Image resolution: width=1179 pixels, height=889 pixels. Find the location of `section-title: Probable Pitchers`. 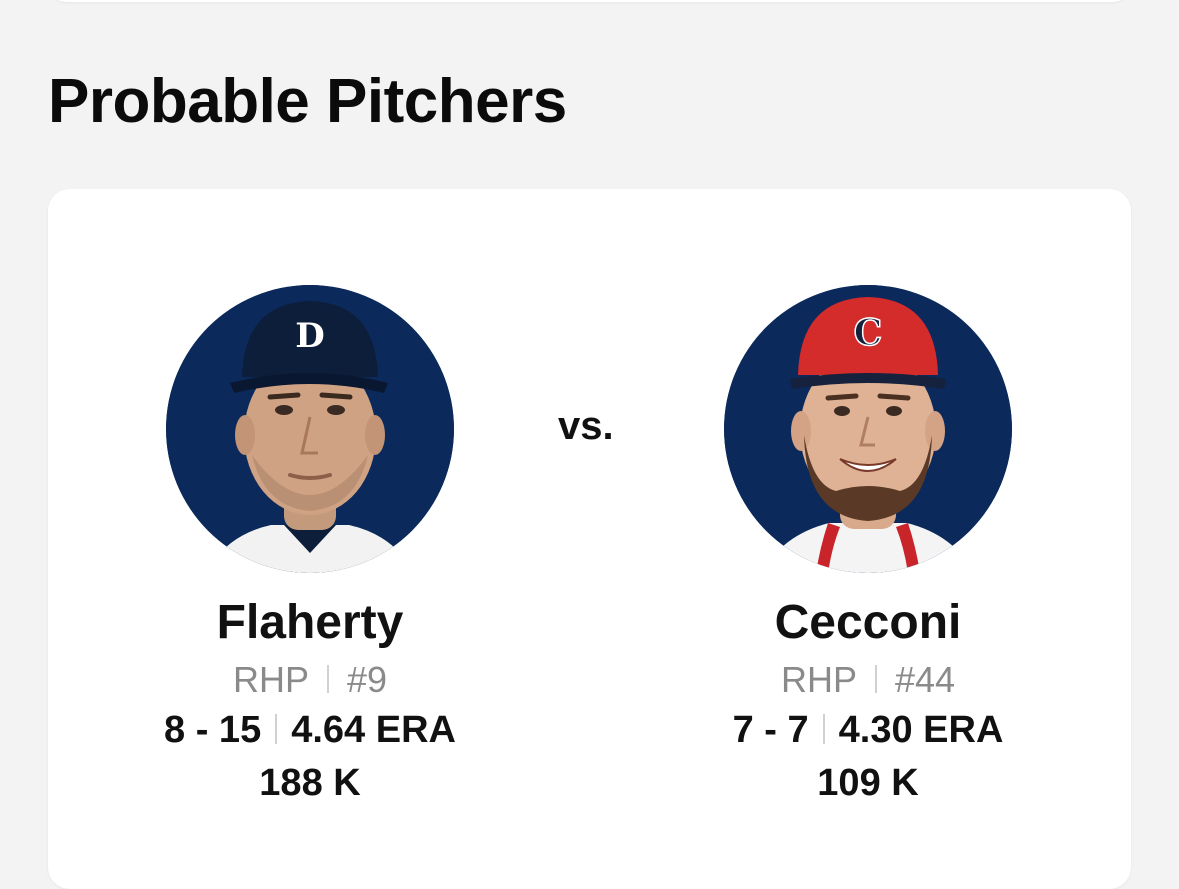

section-title: Probable Pitchers is located at coordinates (307, 101).